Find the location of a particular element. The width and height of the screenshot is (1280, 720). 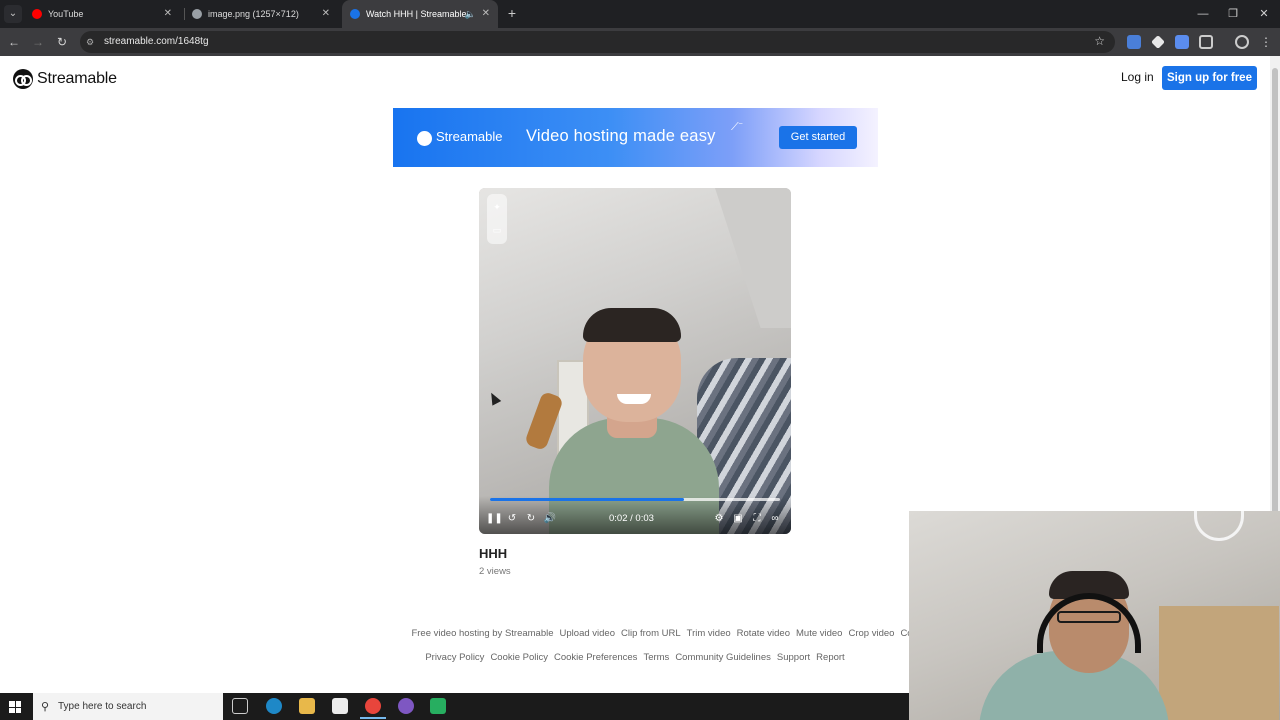

caption-icon: ▭ is located at coordinates (497, 230).